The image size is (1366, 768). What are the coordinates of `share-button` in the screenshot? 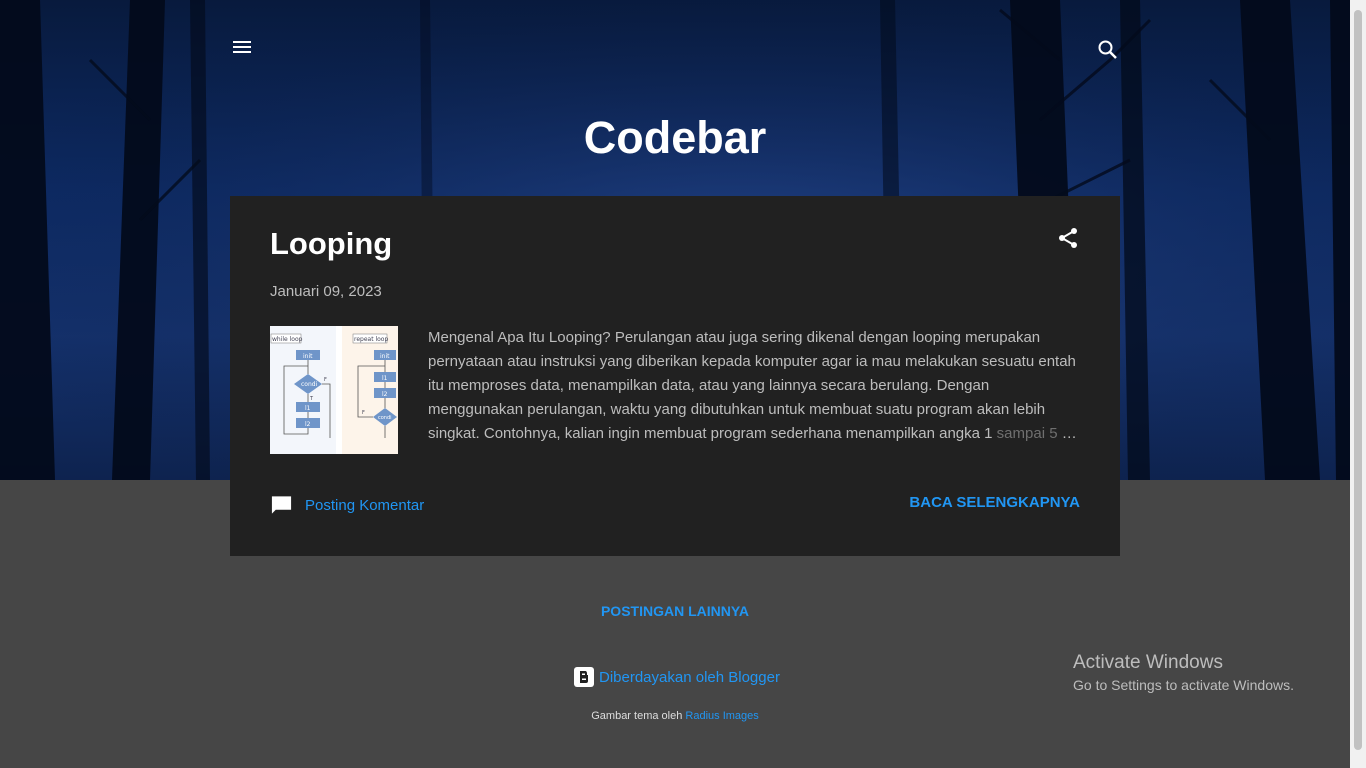 It's located at (1068, 238).